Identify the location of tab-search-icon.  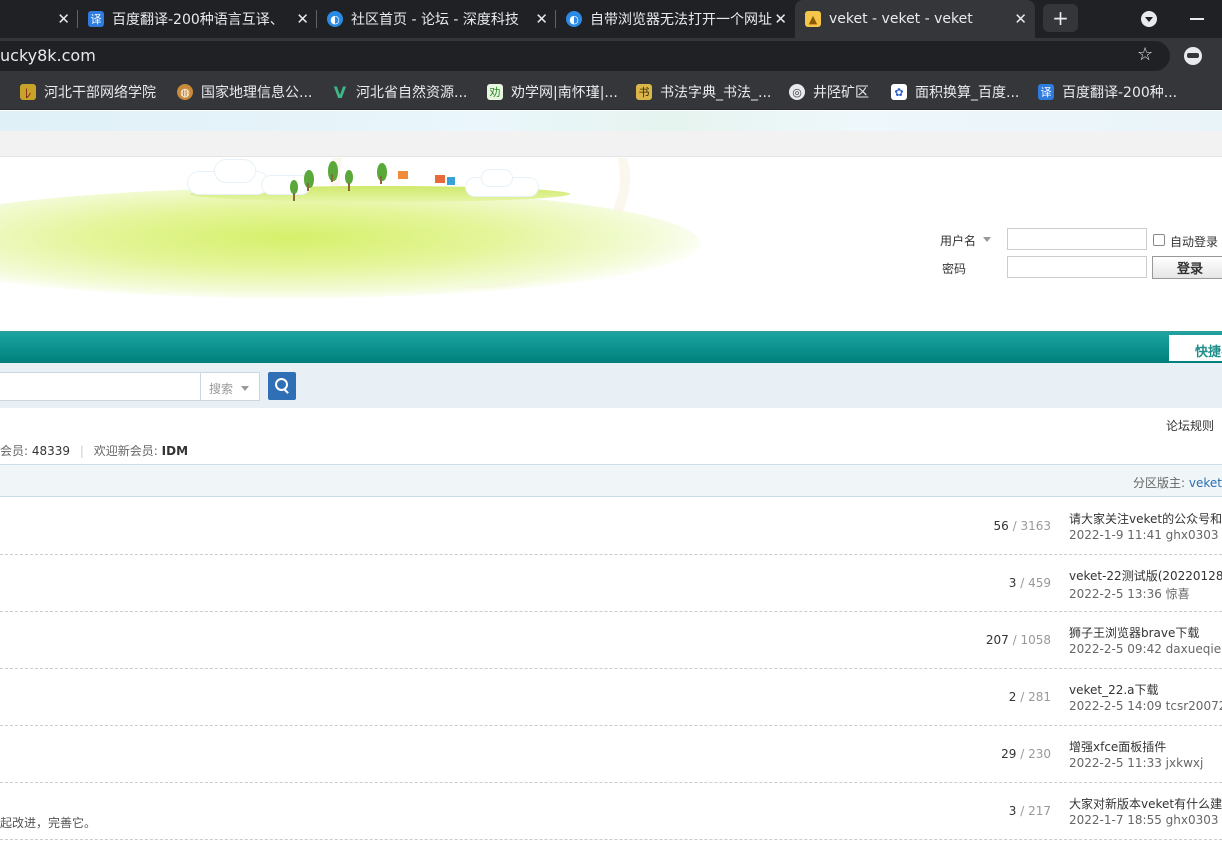
(1149, 19).